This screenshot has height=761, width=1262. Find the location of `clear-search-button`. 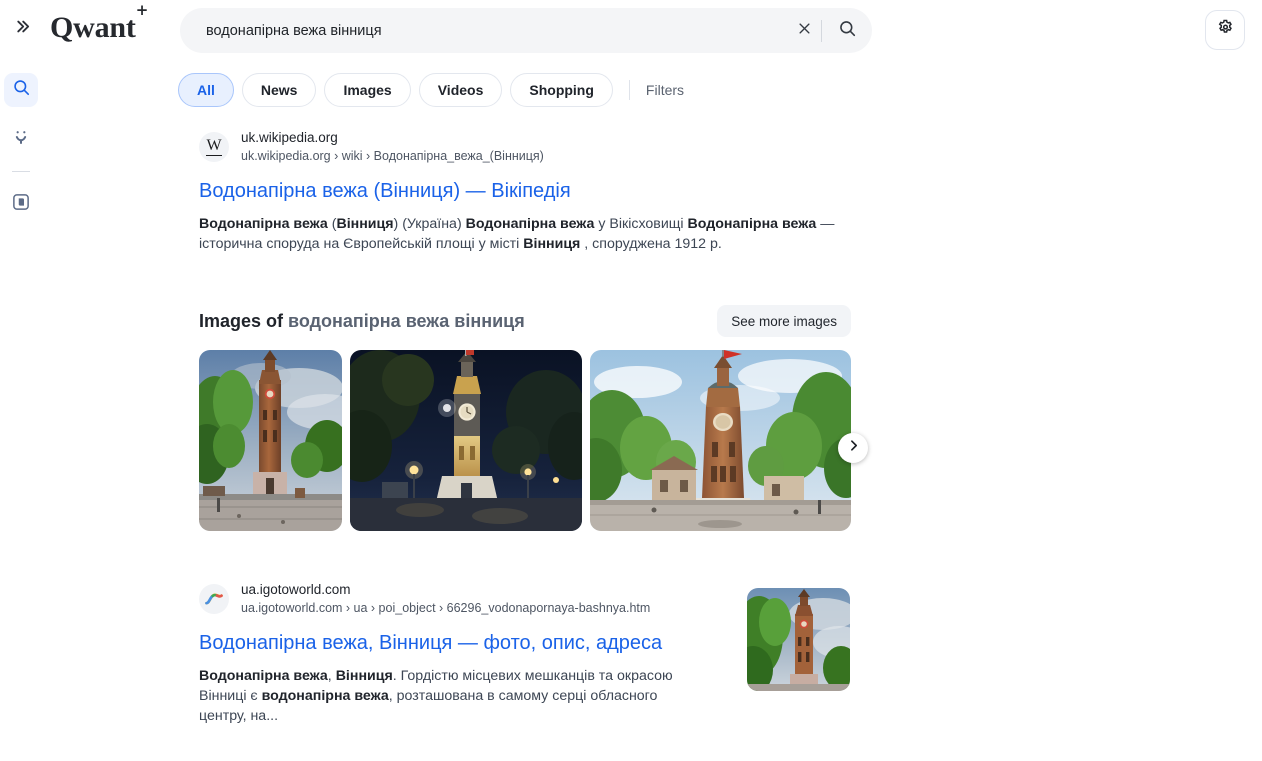

clear-search-button is located at coordinates (804, 30).